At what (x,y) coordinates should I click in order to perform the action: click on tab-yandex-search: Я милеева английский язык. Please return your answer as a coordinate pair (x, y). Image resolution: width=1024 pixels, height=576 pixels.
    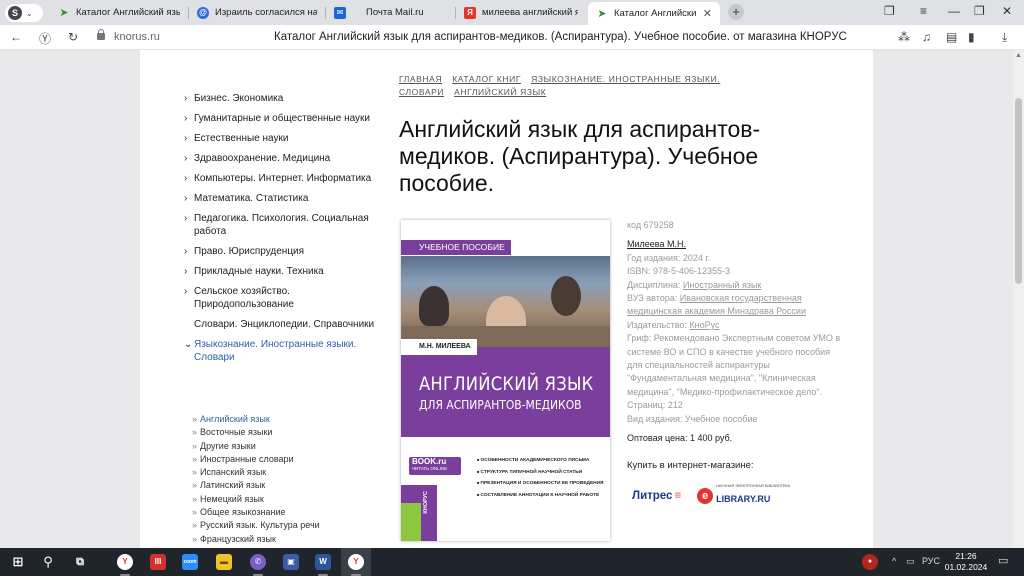
    Looking at the image, I should click on (521, 12).